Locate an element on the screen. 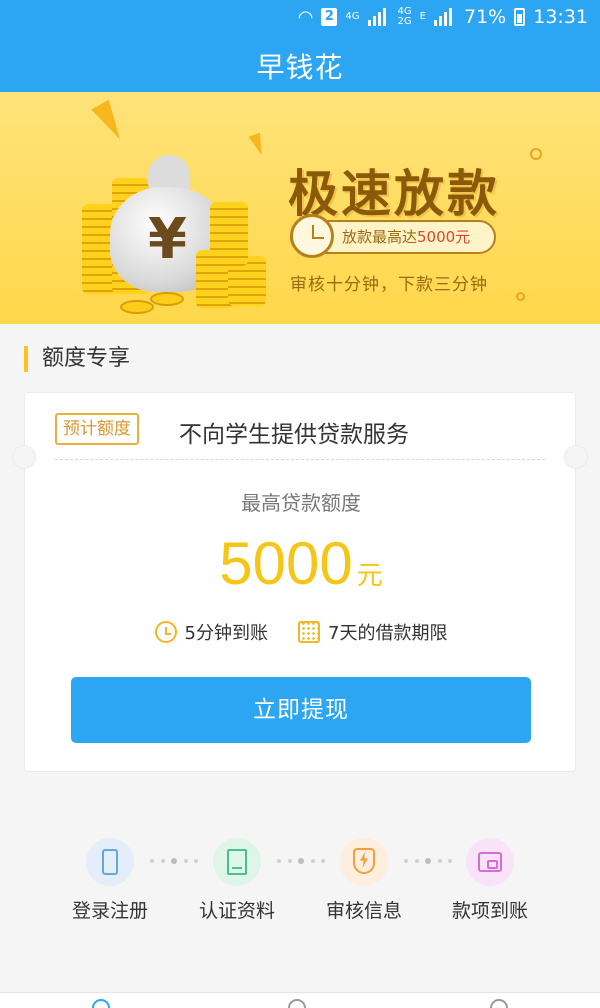  tab-user-icon is located at coordinates (499, 1003).